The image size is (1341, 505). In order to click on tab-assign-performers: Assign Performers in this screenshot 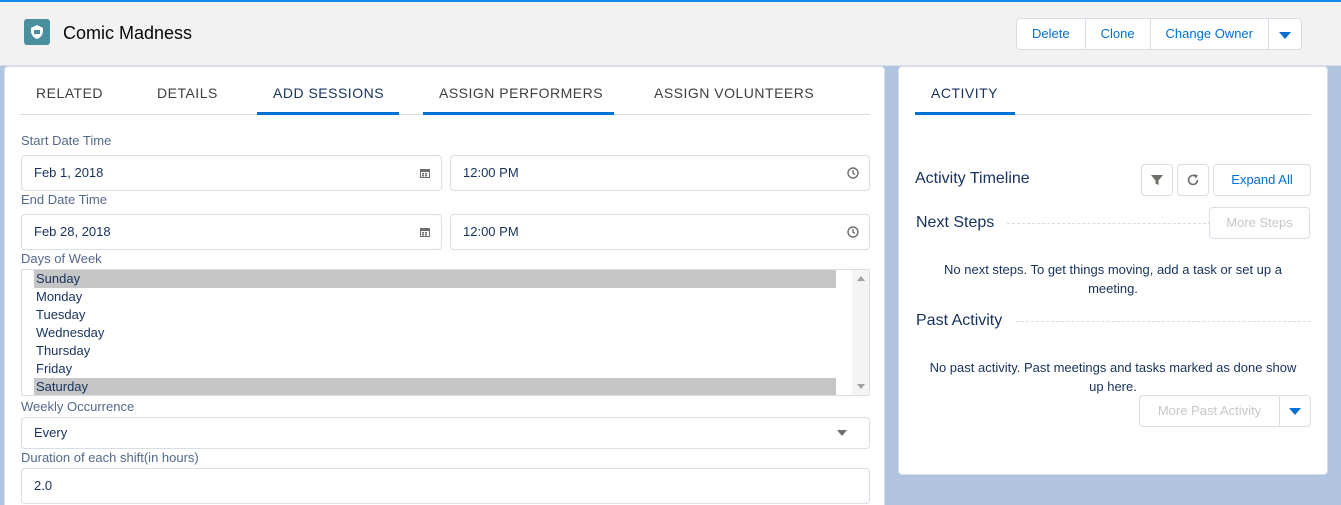, I will do `click(521, 100)`.